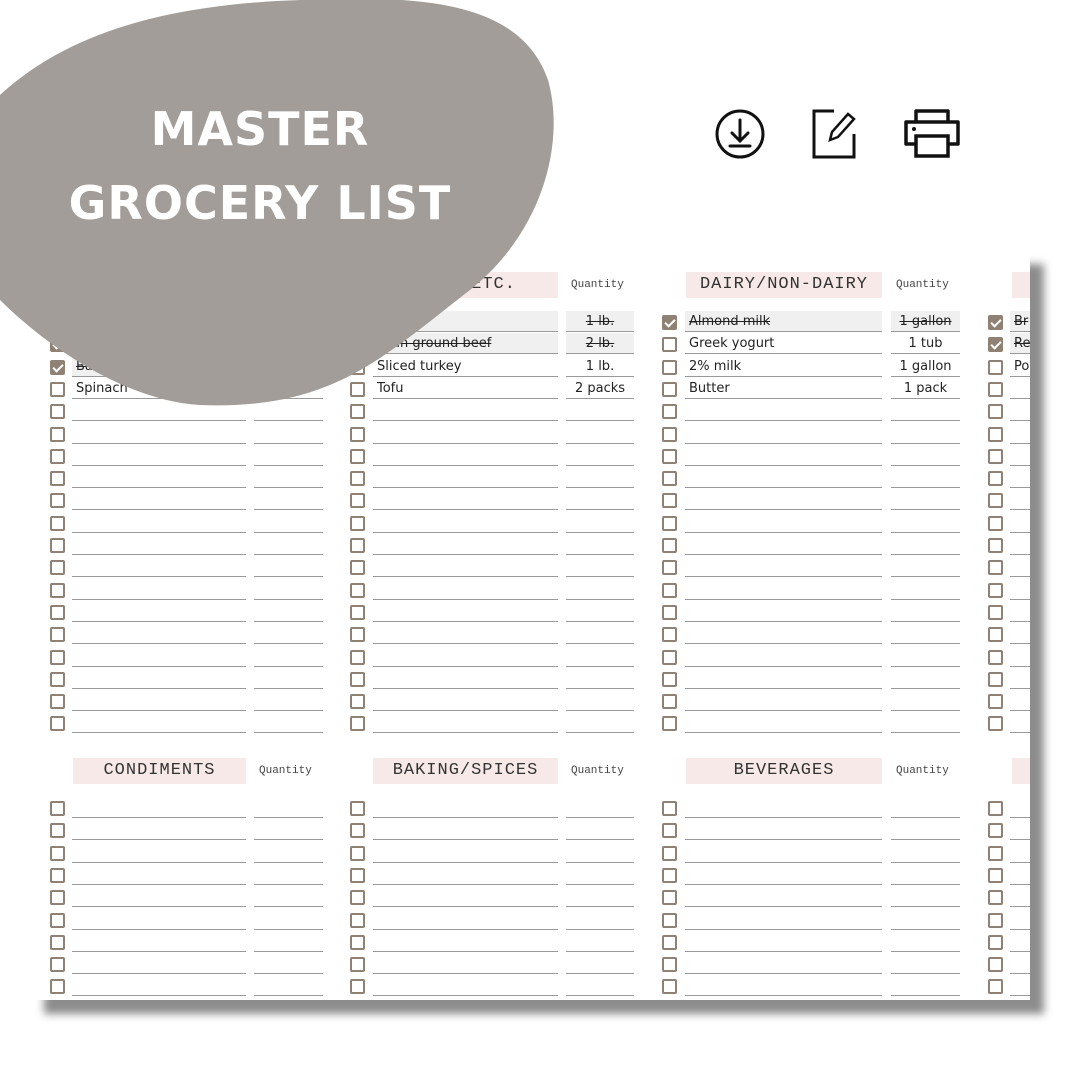  I want to click on section-header: CONDIMENTS, so click(159, 771).